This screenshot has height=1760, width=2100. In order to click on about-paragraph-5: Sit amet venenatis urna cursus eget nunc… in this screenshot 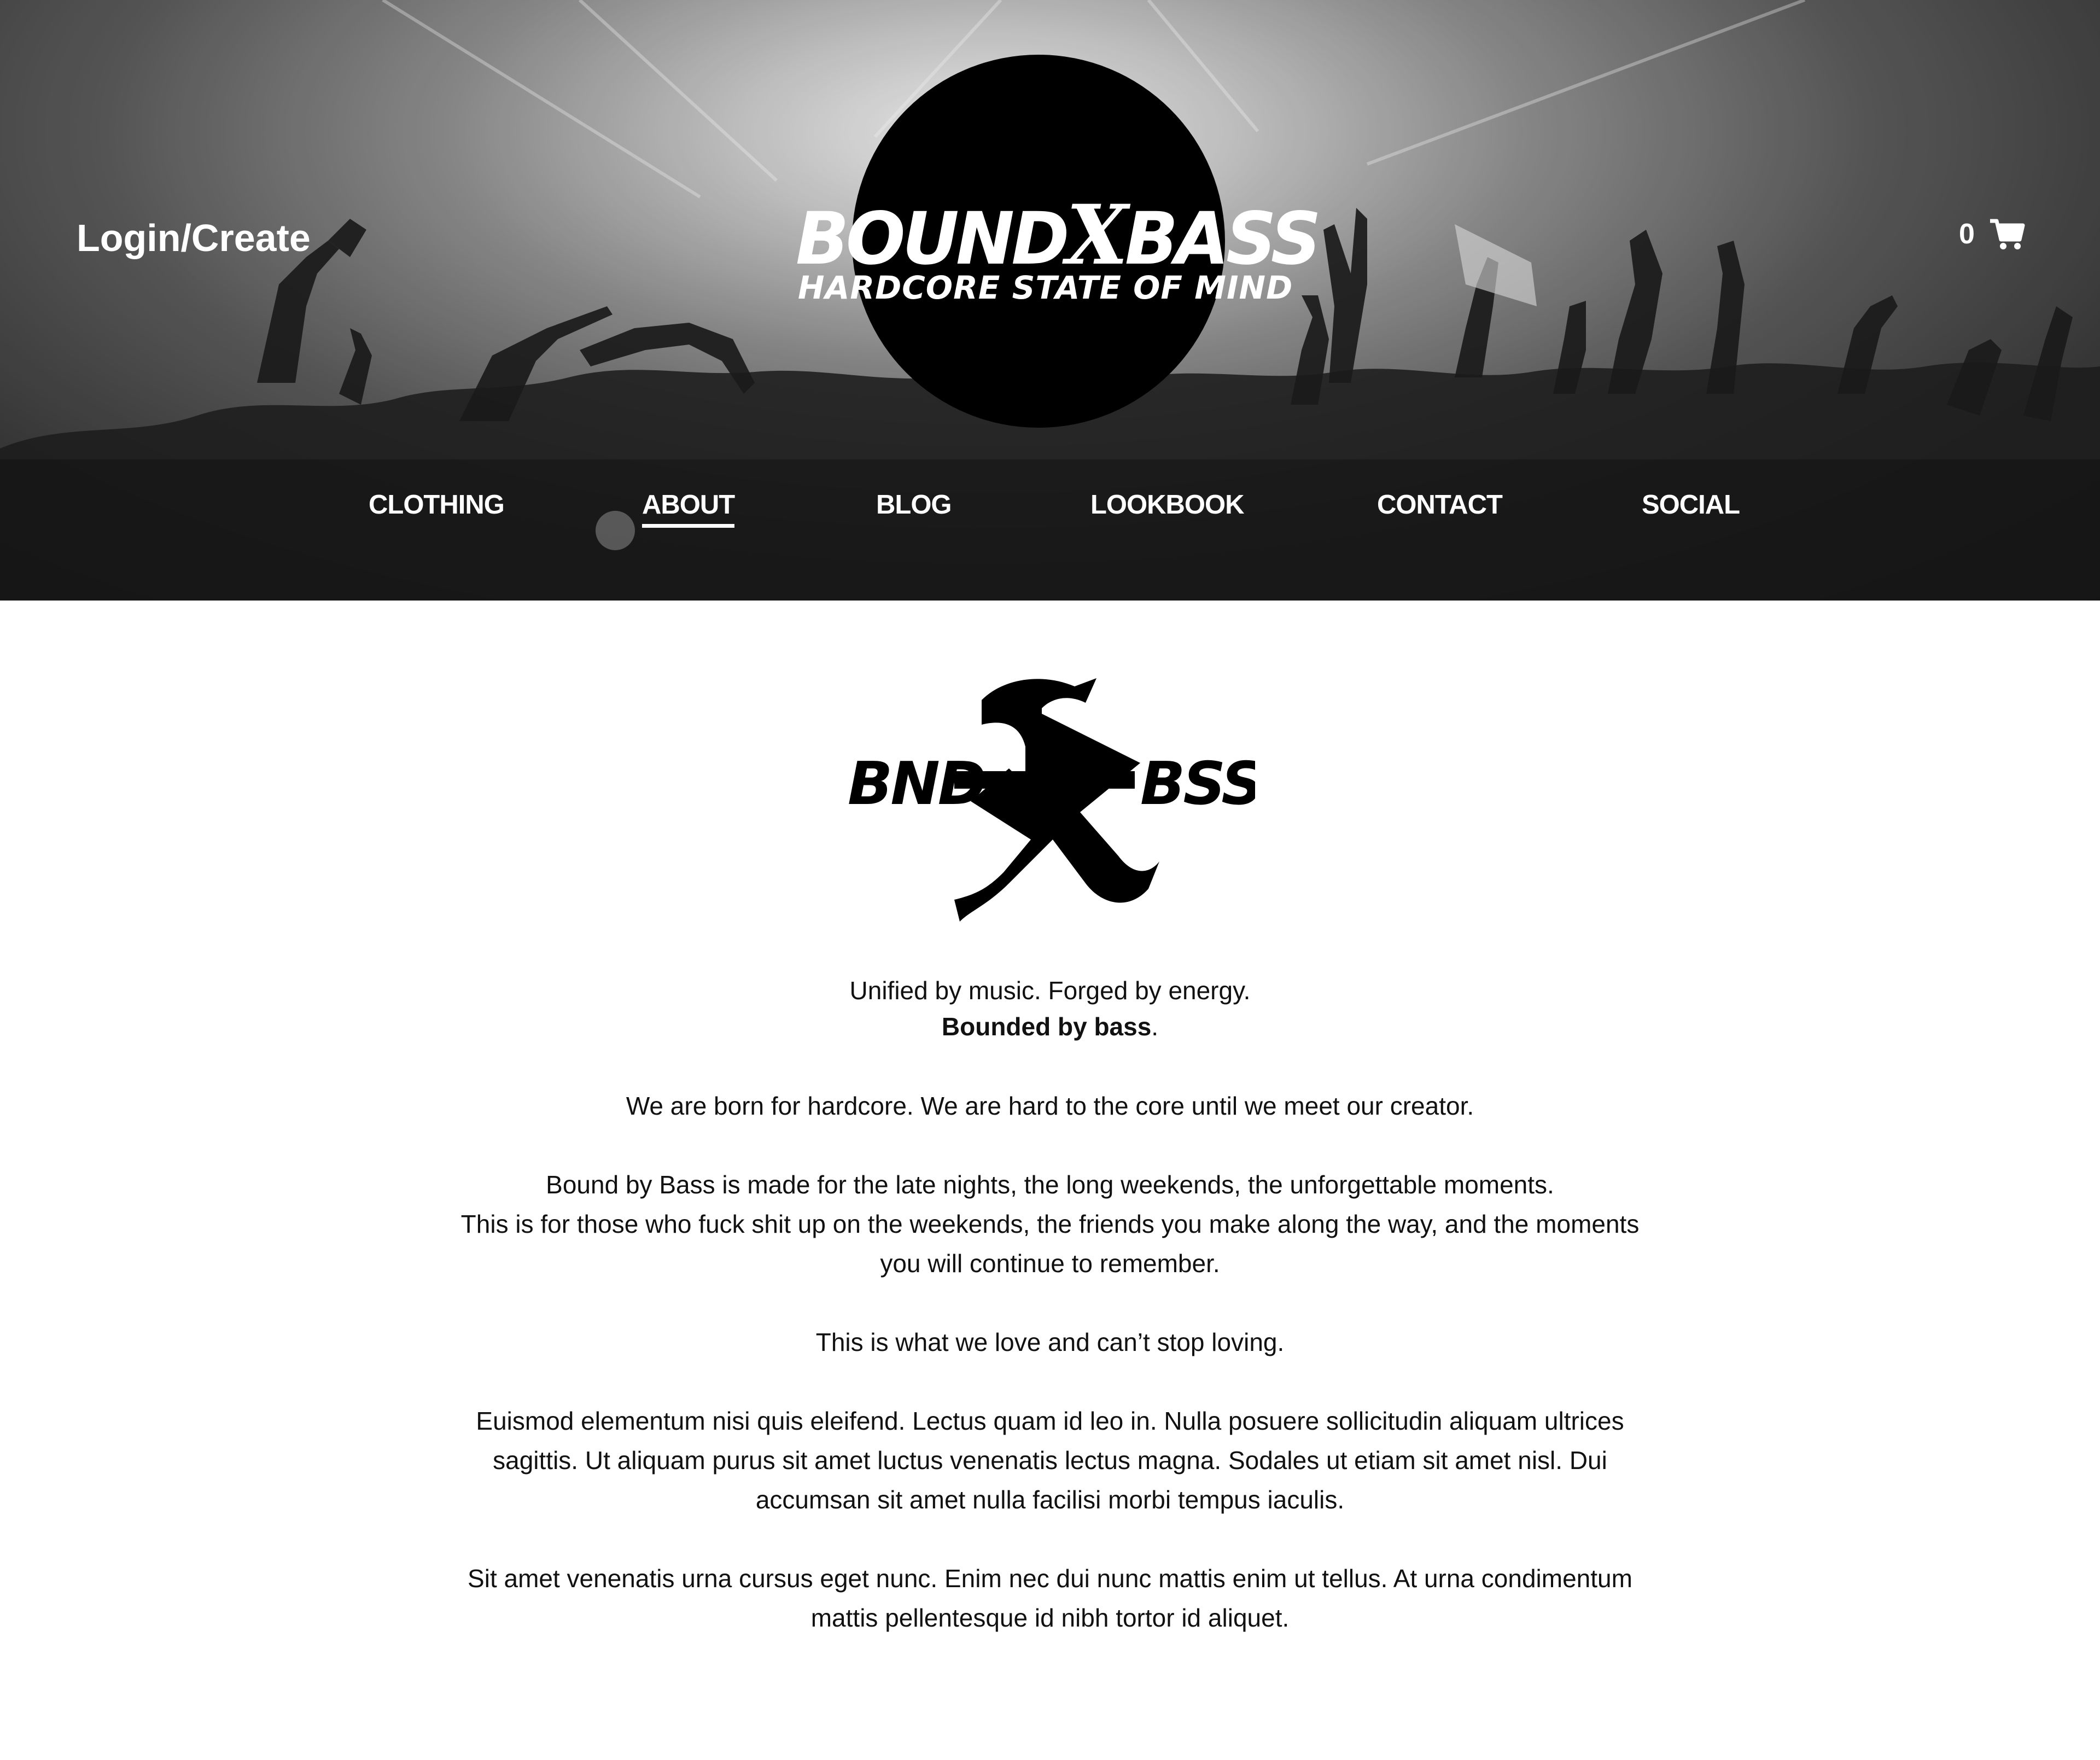, I will do `click(1050, 1598)`.